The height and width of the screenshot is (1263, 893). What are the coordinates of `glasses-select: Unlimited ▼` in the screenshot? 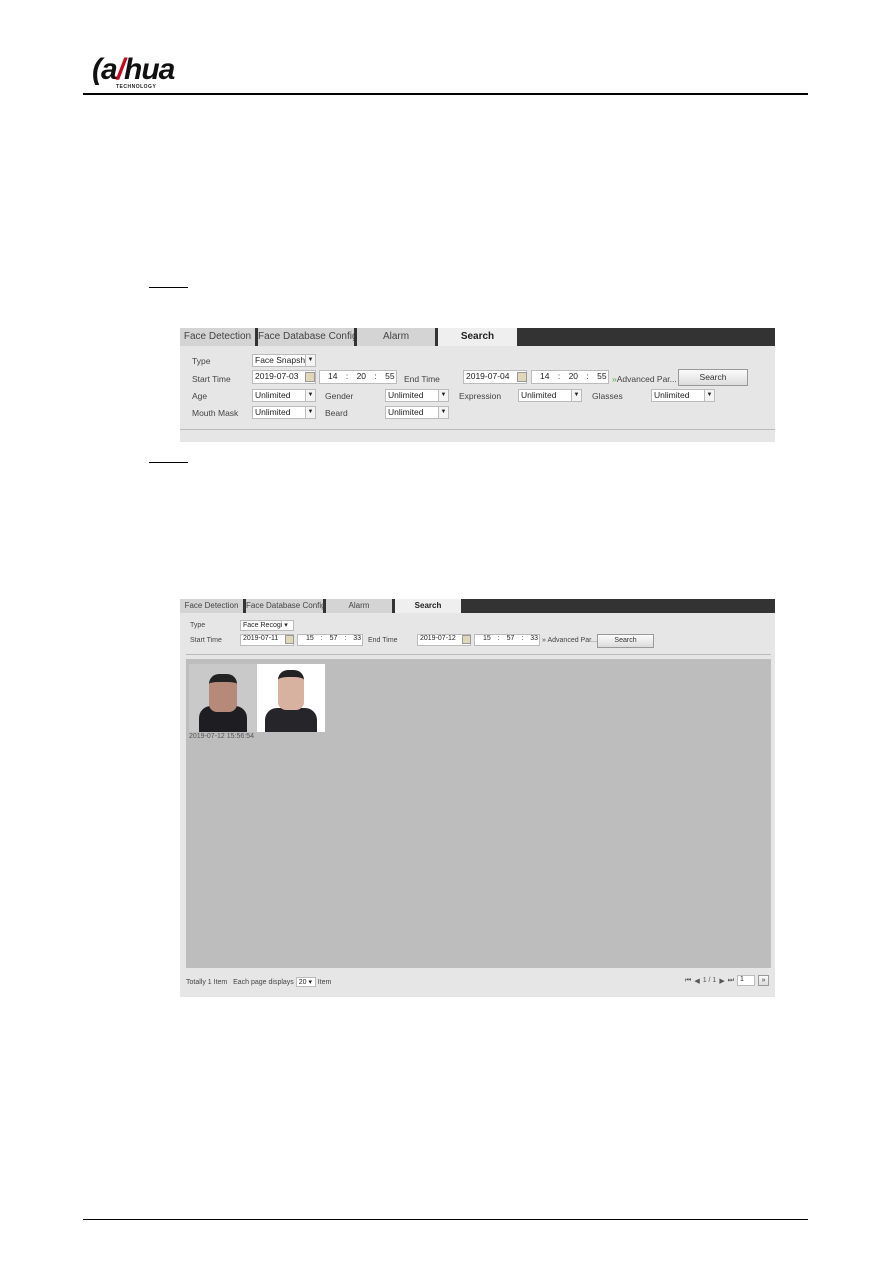 It's located at (683, 395).